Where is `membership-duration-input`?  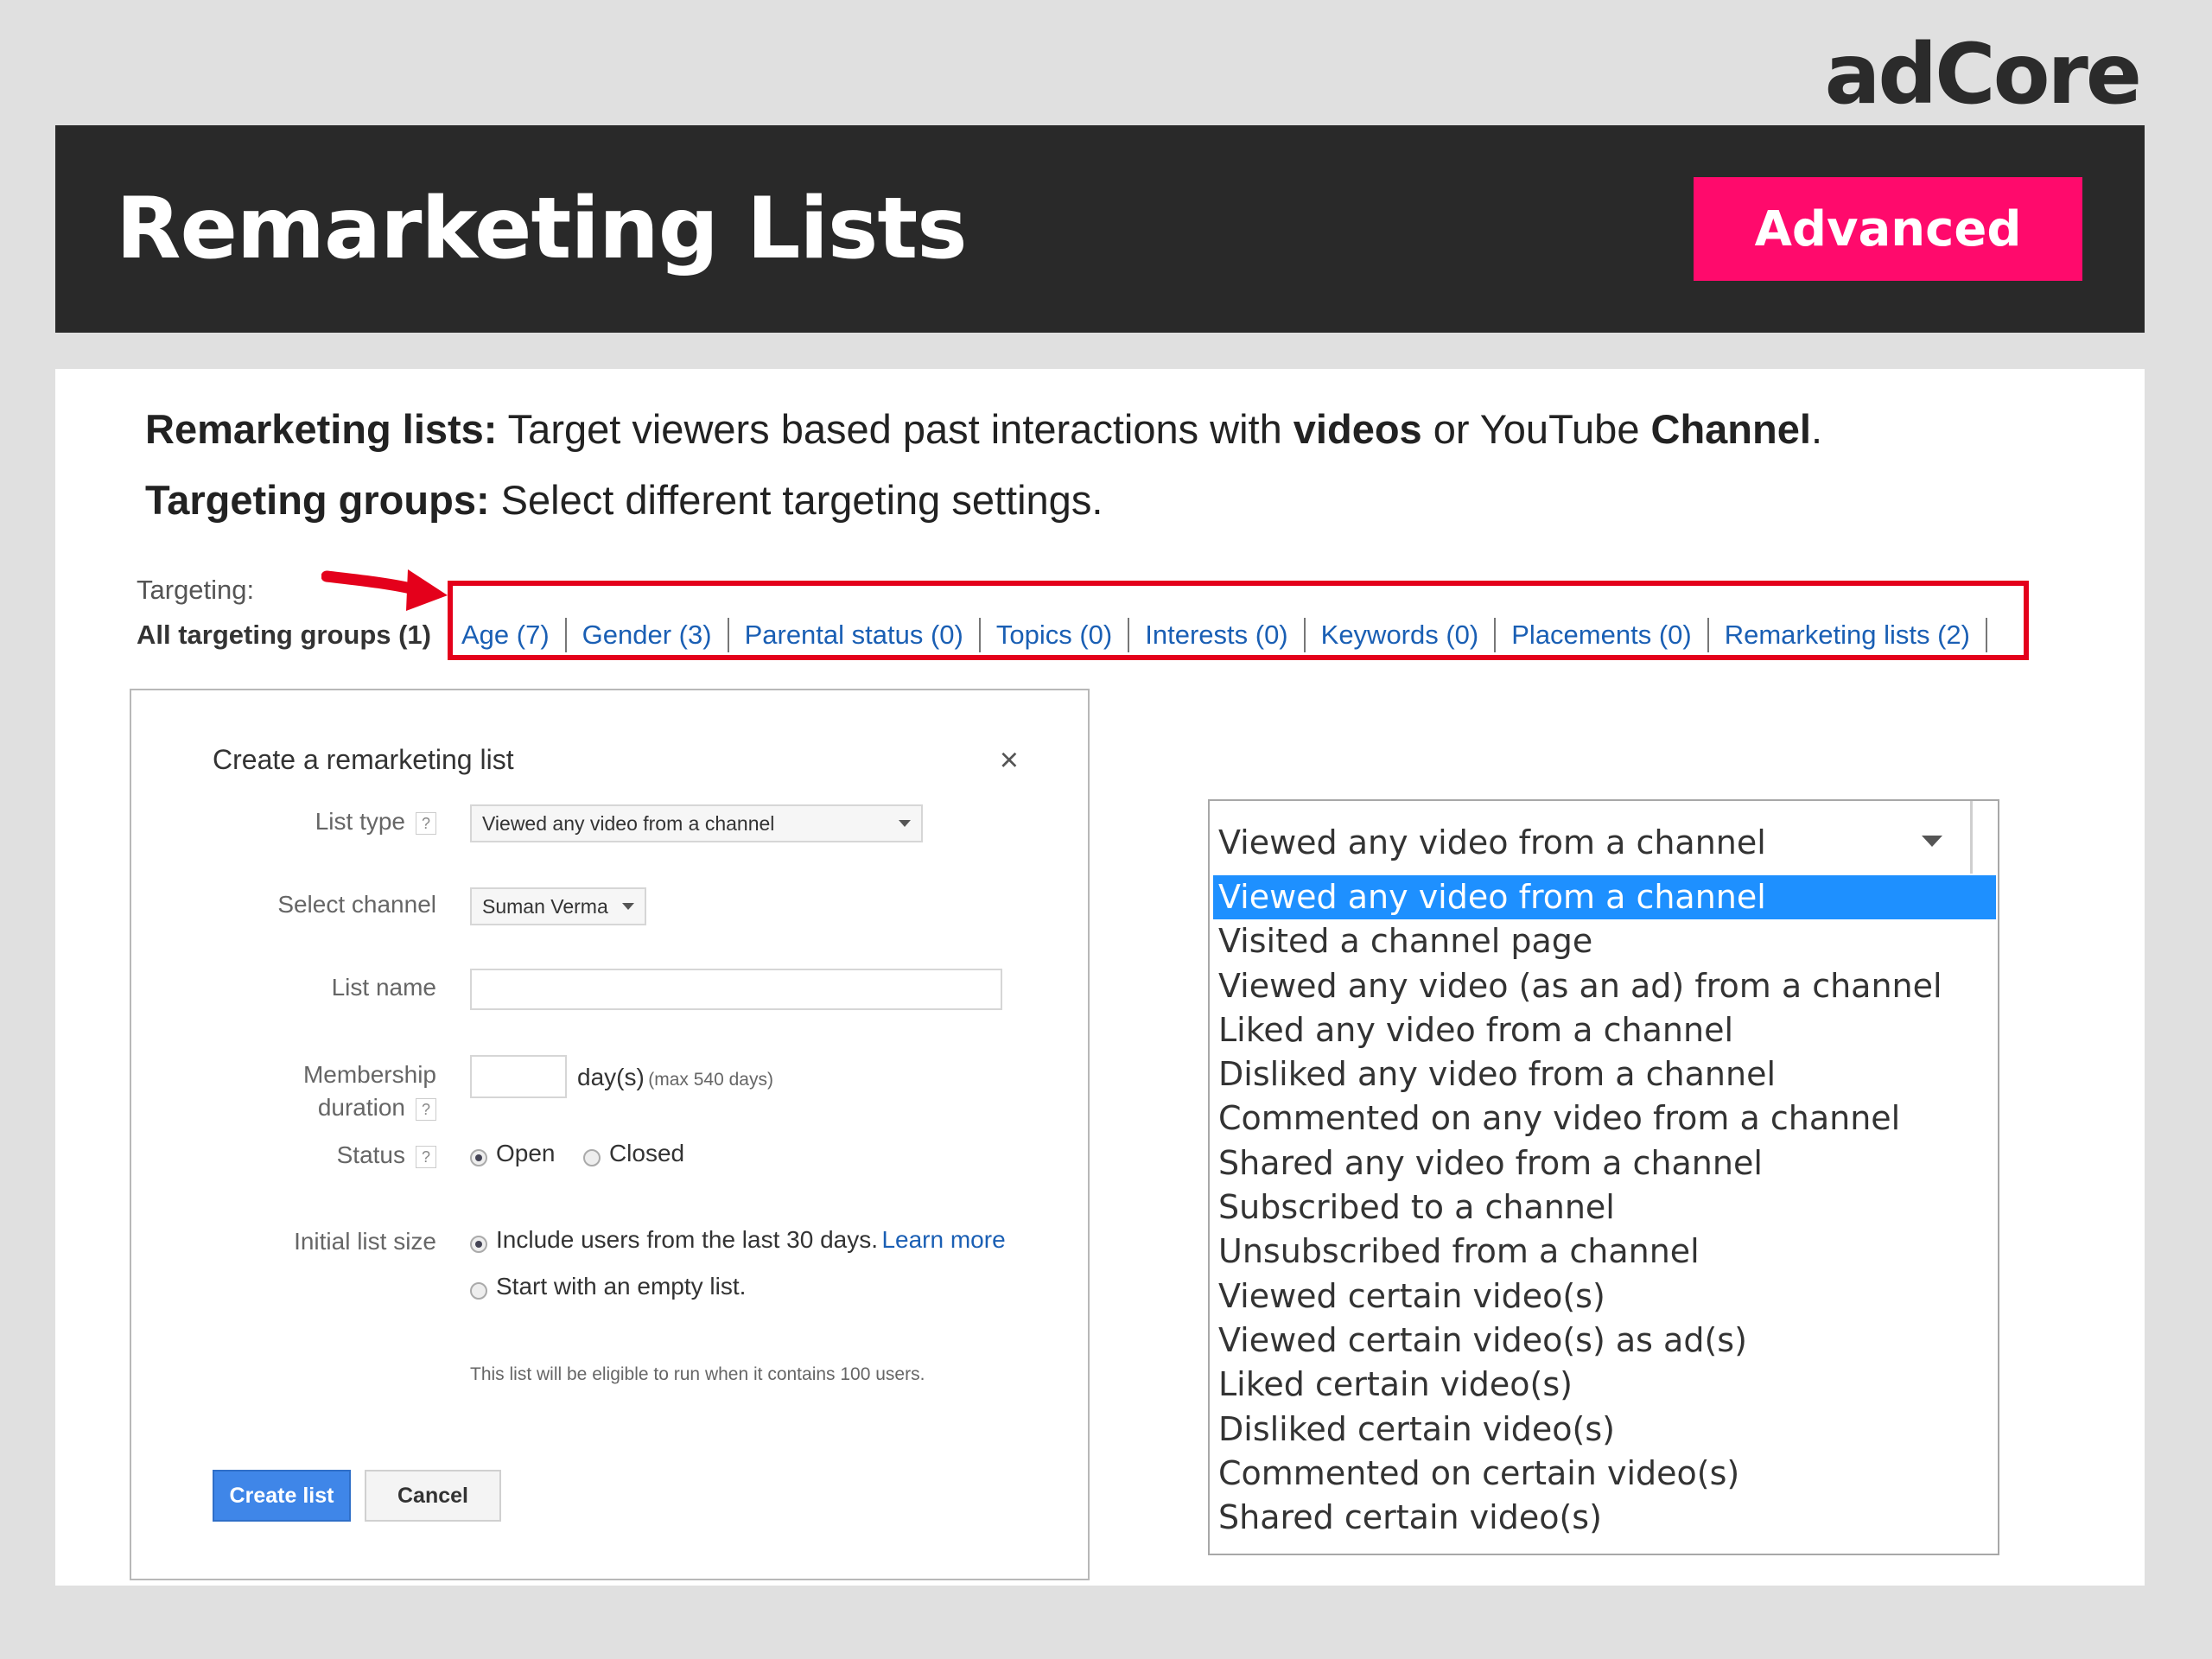
membership-duration-input is located at coordinates (518, 1076).